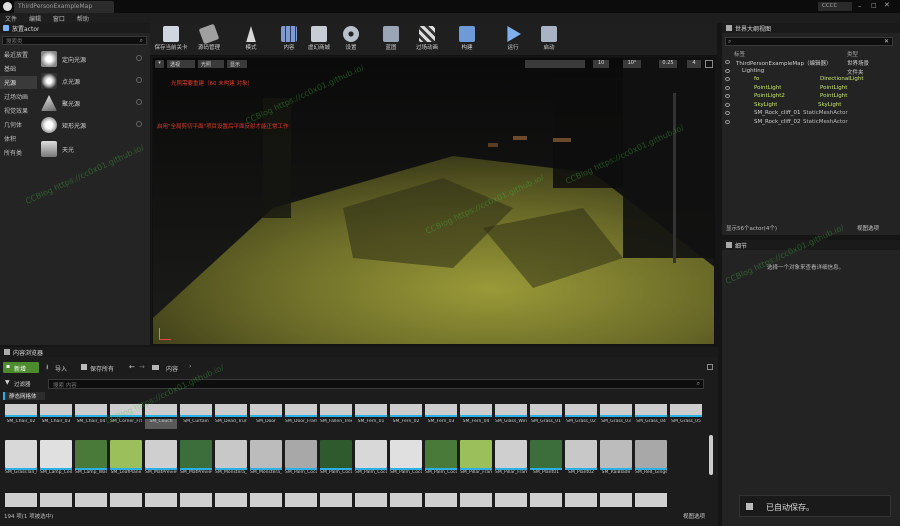 This screenshot has width=900, height=526. What do you see at coordinates (811, 114) in the screenshot?
I see `outliner-row: SM_Rock_cliff_01 StaticMeshActor` at bounding box center [811, 114].